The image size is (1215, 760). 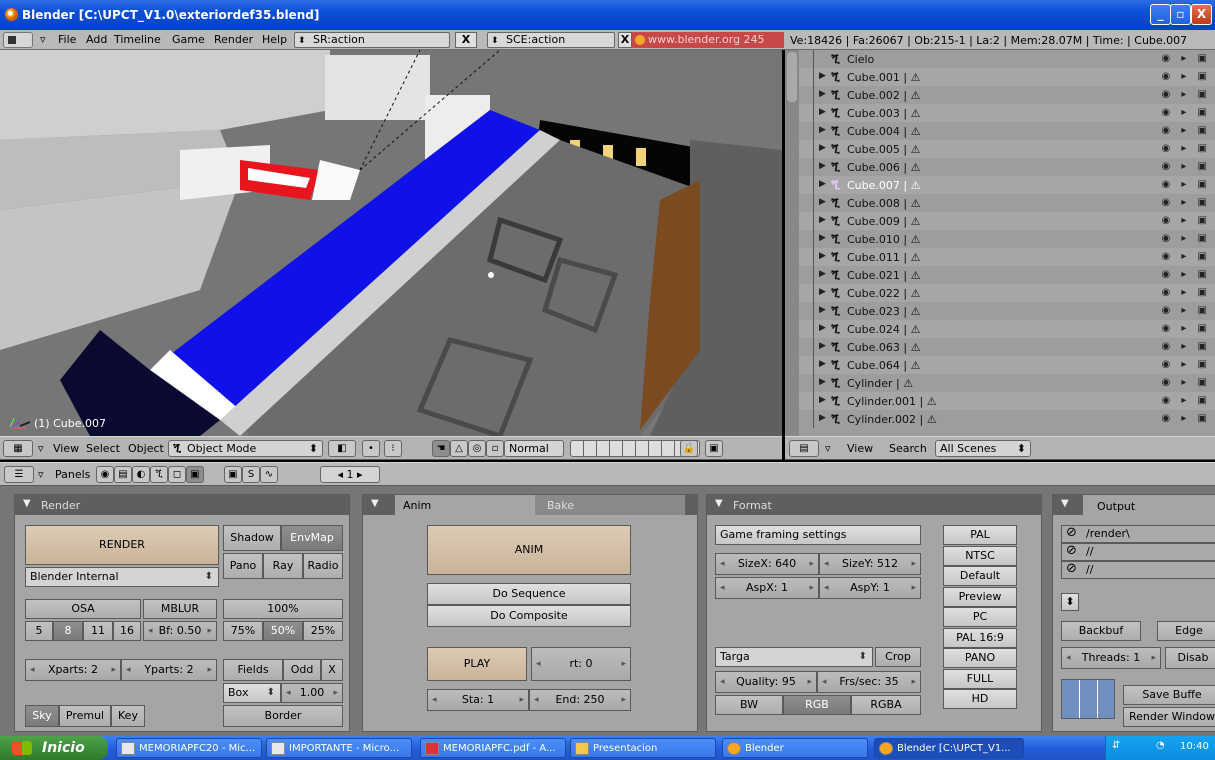 What do you see at coordinates (708, 40) in the screenshot?
I see `blender-website-link: www.blender.org 245` at bounding box center [708, 40].